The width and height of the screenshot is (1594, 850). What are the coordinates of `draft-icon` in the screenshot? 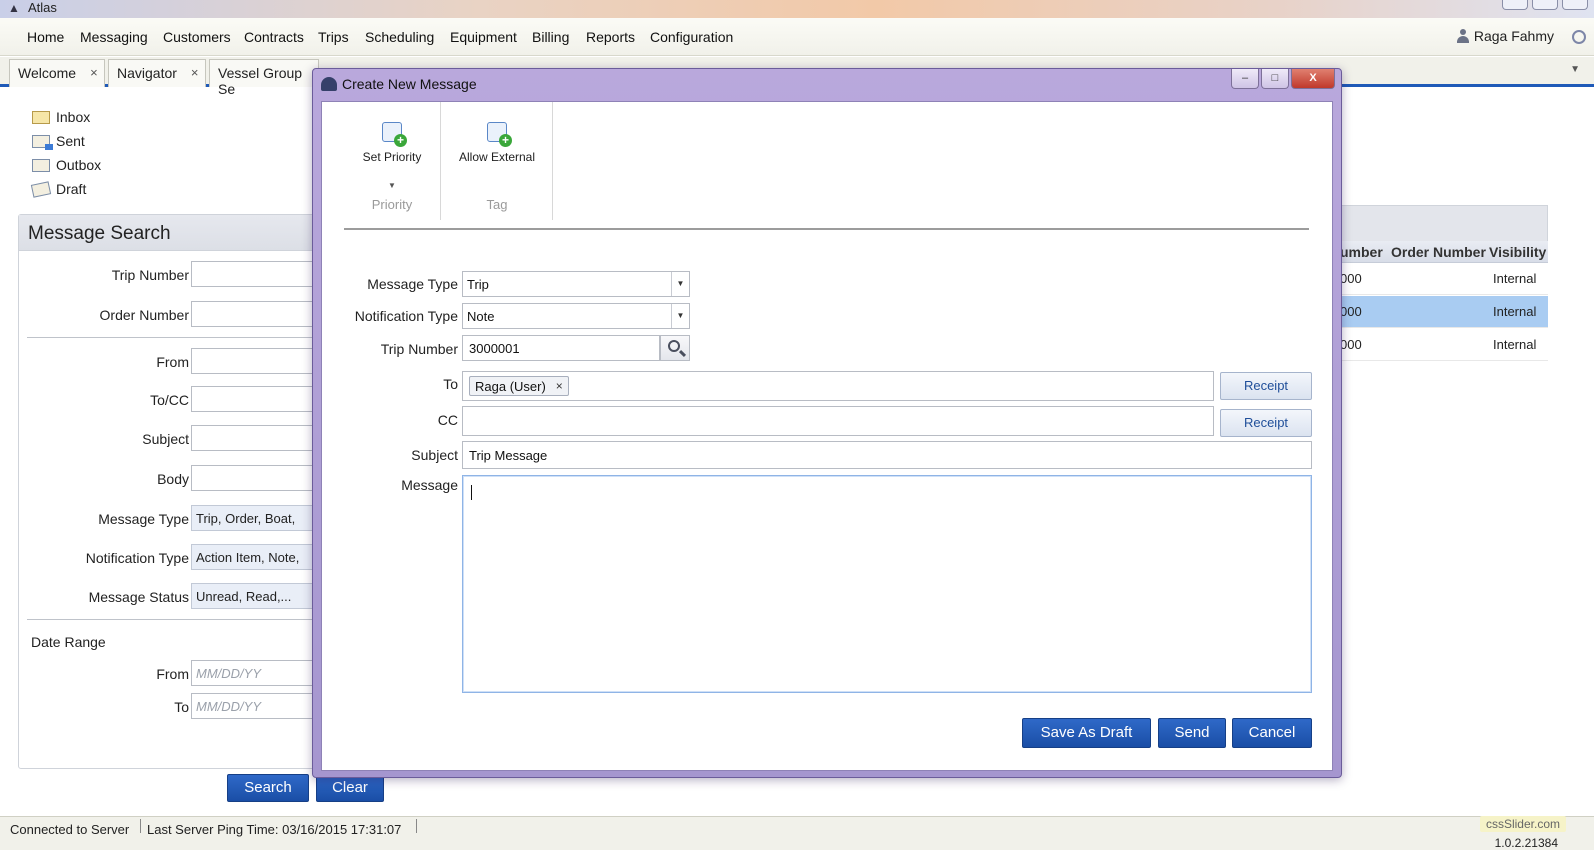 It's located at (41, 189).